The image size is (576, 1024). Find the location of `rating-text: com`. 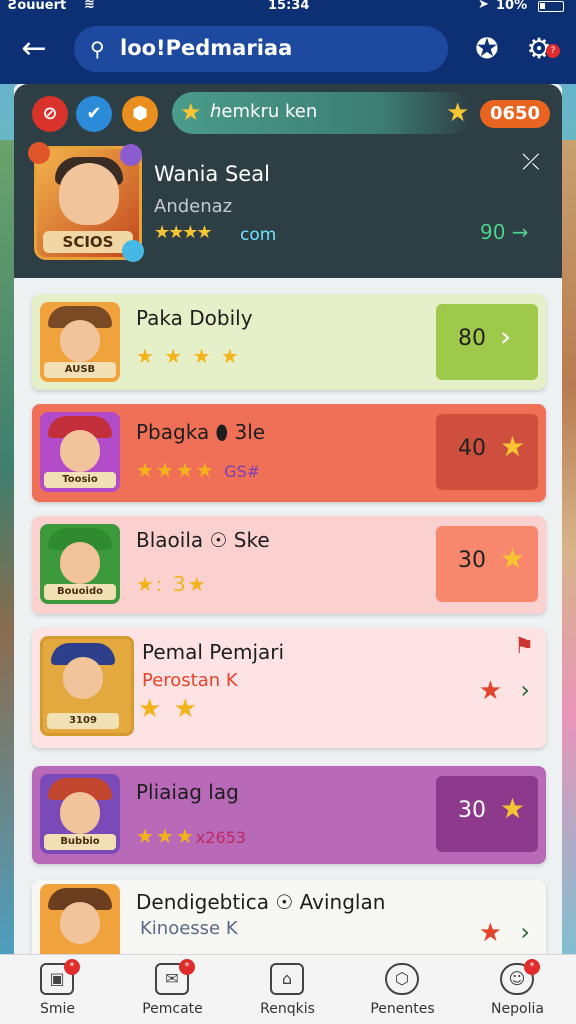

rating-text: com is located at coordinates (258, 235).